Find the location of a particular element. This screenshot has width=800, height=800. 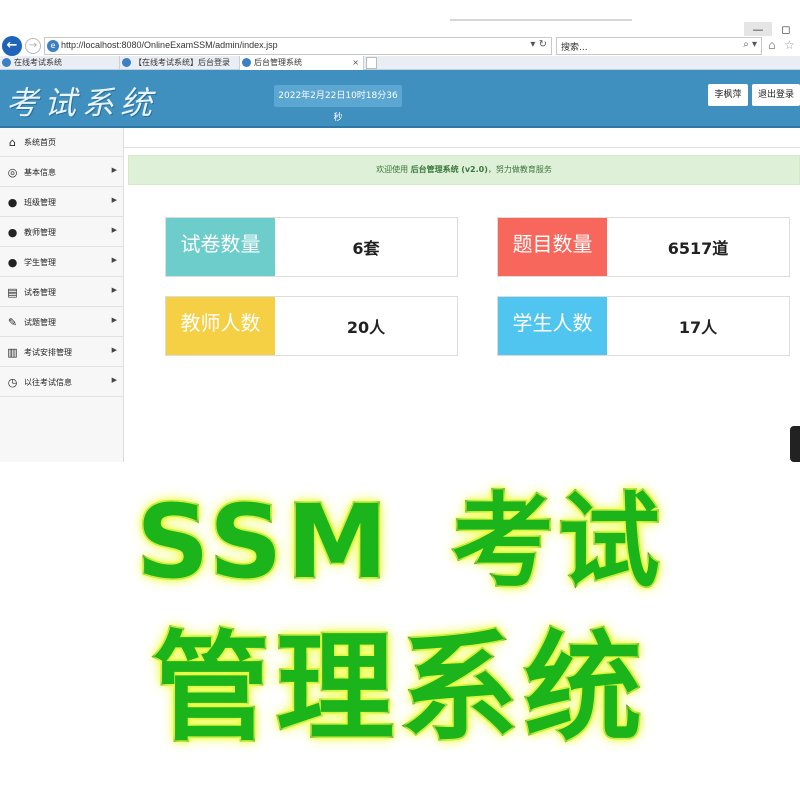

sidebar-item-home: ⌂ 系统首页 is located at coordinates (62, 142).